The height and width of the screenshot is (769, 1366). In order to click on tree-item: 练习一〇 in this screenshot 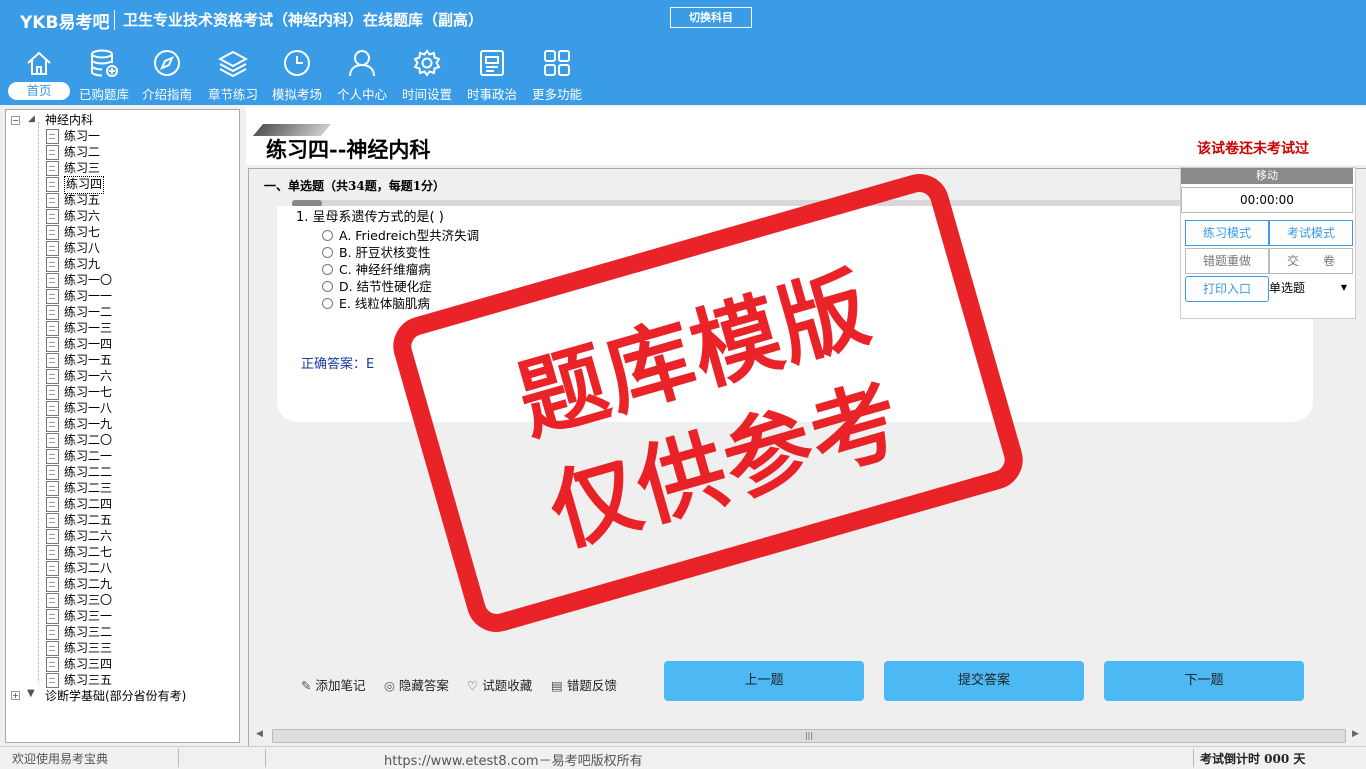, I will do `click(88, 280)`.